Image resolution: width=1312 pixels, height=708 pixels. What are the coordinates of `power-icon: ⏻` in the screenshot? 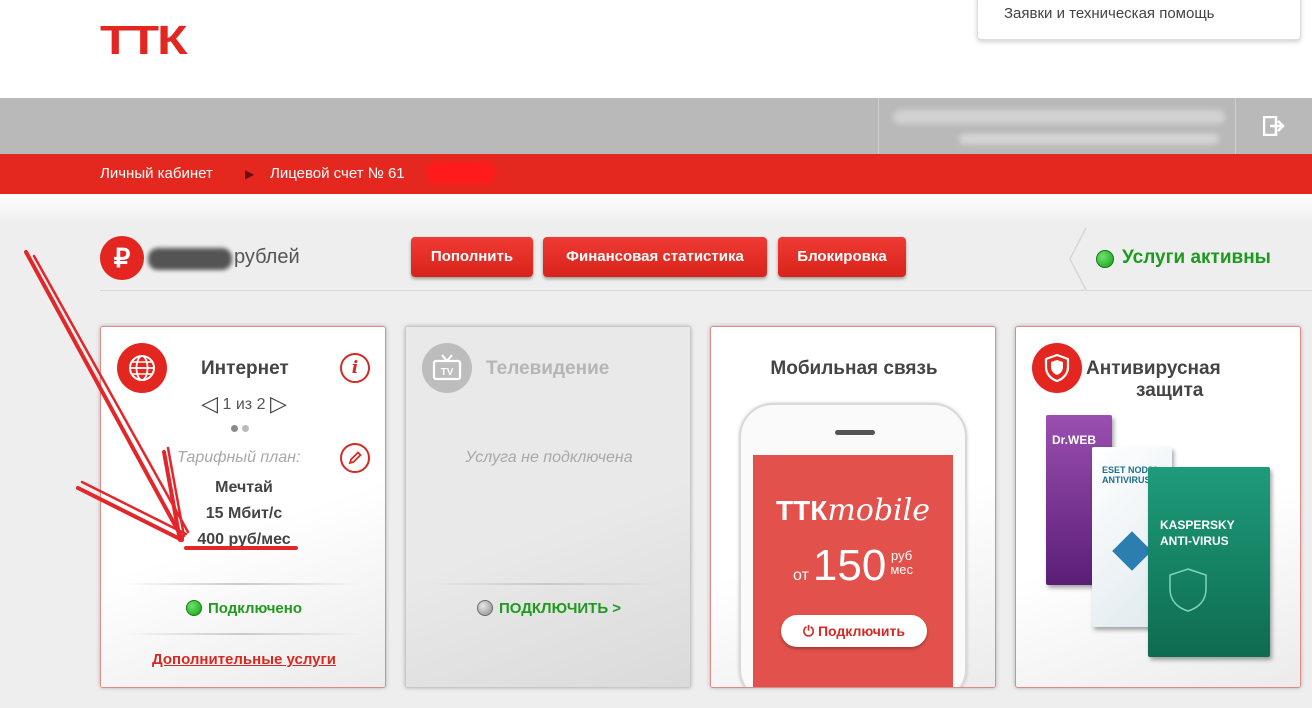 It's located at (809, 631).